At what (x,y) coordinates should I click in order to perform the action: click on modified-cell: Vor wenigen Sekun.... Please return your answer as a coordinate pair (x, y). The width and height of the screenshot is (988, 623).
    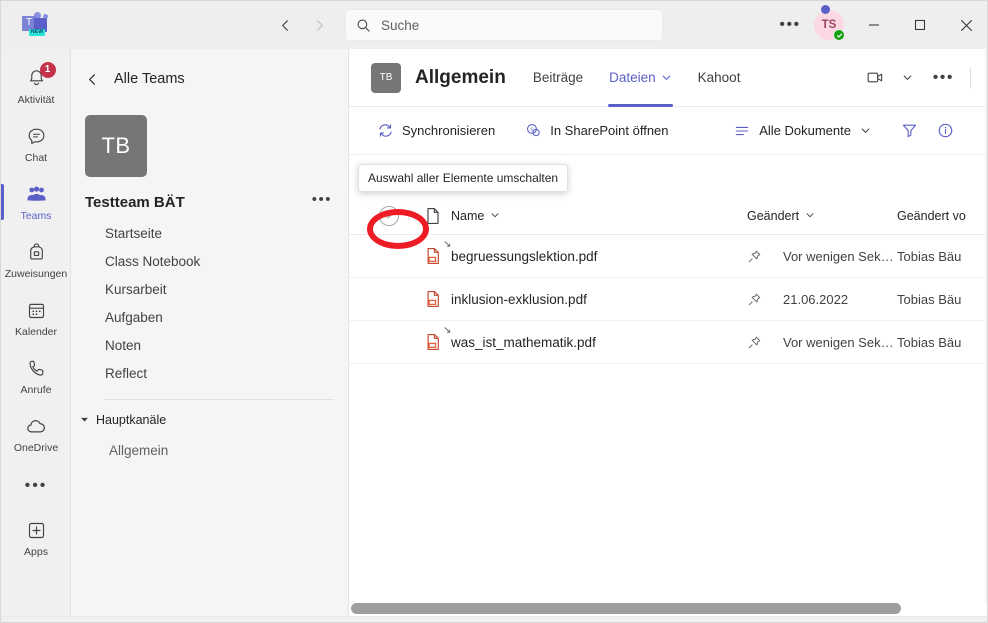
    Looking at the image, I should click on (840, 256).